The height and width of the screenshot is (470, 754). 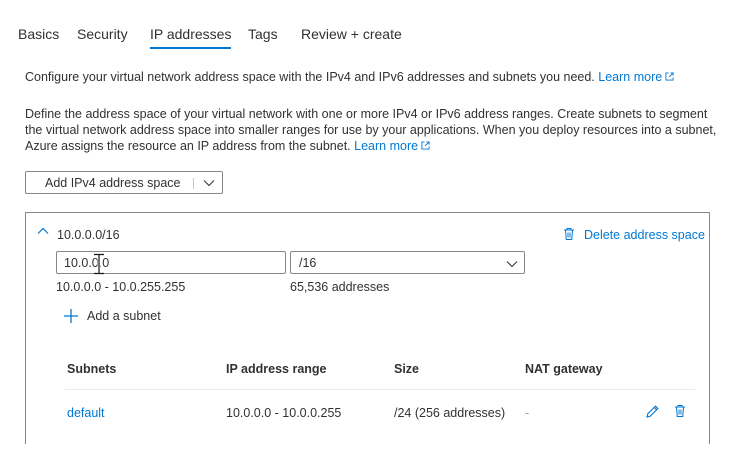 I want to click on column-header-subnets: Subnets, so click(x=91, y=369).